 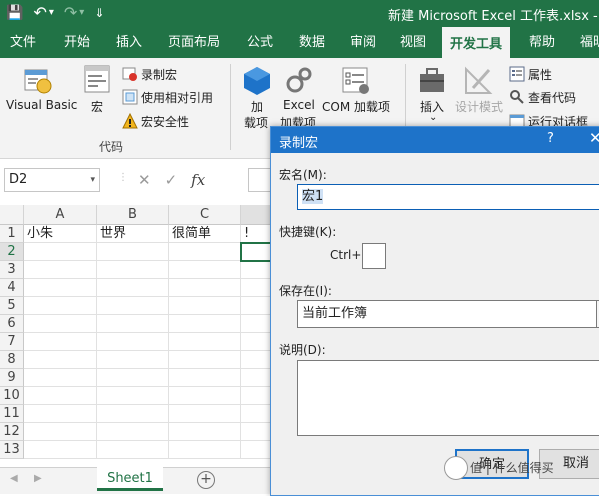 What do you see at coordinates (206, 480) in the screenshot?
I see `add-sheet-icon: +` at bounding box center [206, 480].